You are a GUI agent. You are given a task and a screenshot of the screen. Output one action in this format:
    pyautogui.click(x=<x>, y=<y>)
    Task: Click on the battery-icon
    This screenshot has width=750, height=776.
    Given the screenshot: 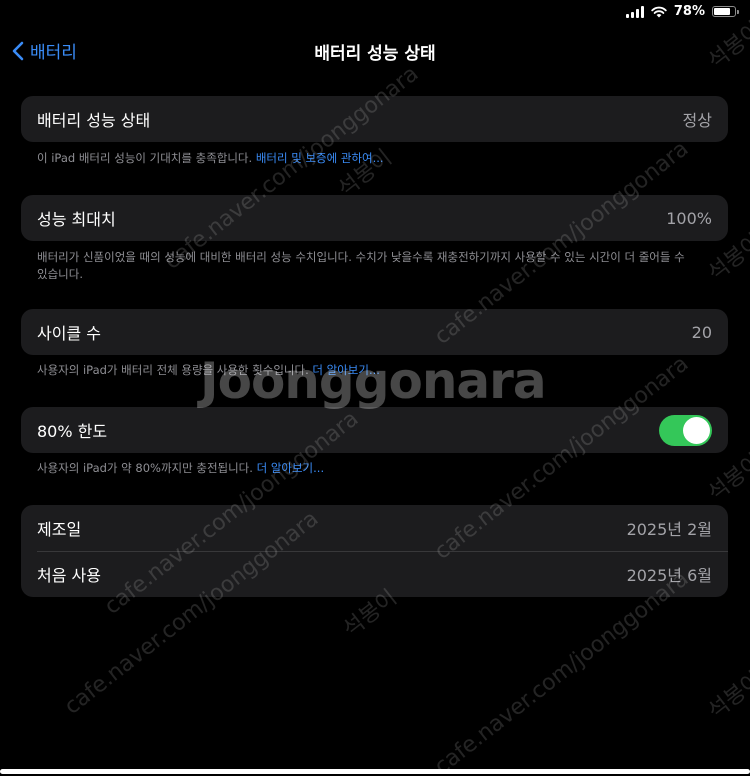 What is the action you would take?
    pyautogui.click(x=725, y=11)
    